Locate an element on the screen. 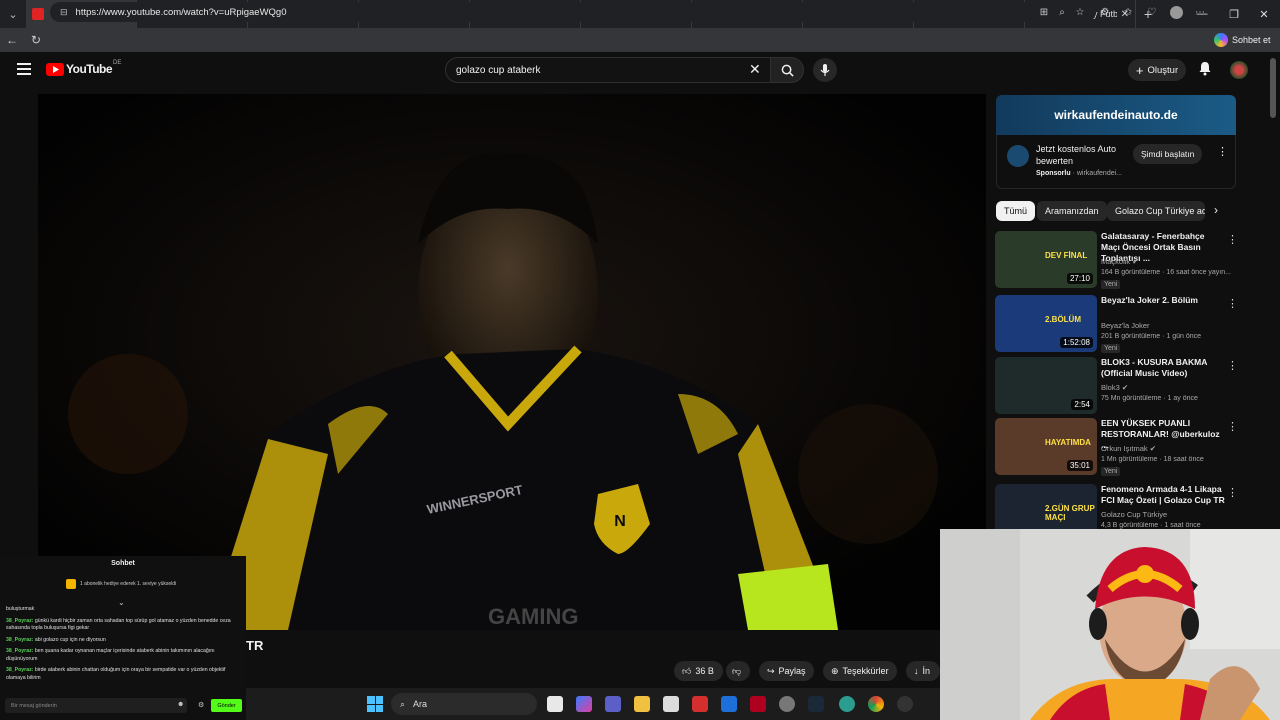  address-bar: ← ↻ is located at coordinates (640, 40).